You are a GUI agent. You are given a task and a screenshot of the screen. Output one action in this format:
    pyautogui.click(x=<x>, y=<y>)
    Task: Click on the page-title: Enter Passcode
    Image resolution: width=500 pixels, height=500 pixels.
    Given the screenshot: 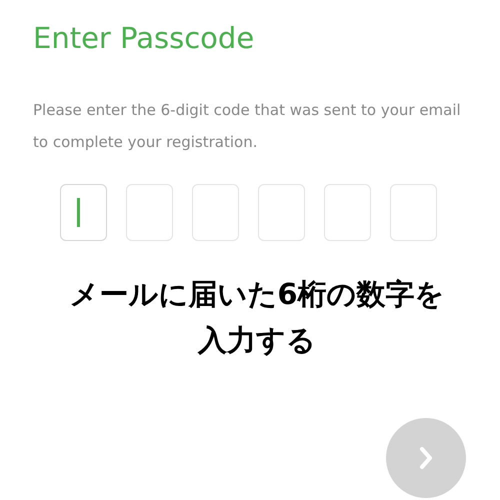 What is the action you would take?
    pyautogui.click(x=143, y=38)
    